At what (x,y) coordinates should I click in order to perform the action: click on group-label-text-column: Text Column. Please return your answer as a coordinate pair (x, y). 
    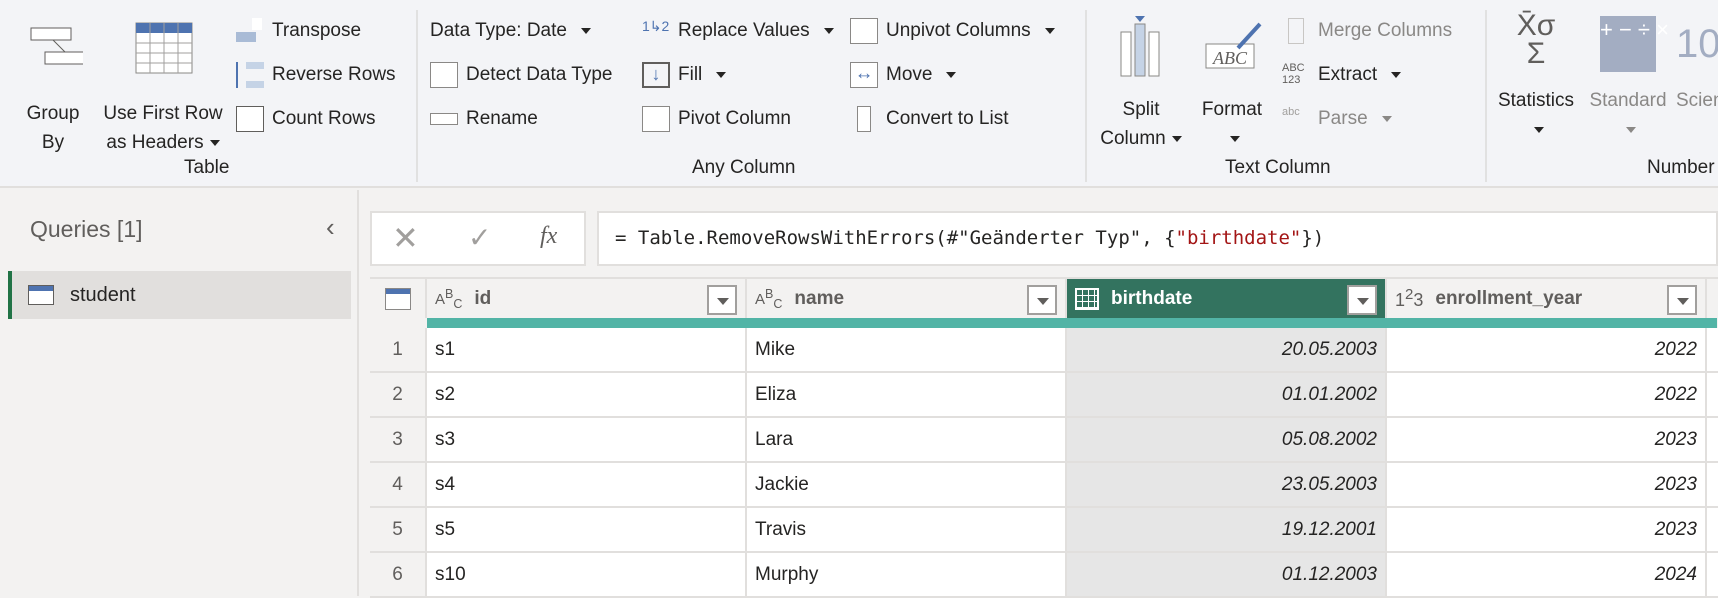
    Looking at the image, I should click on (1278, 167).